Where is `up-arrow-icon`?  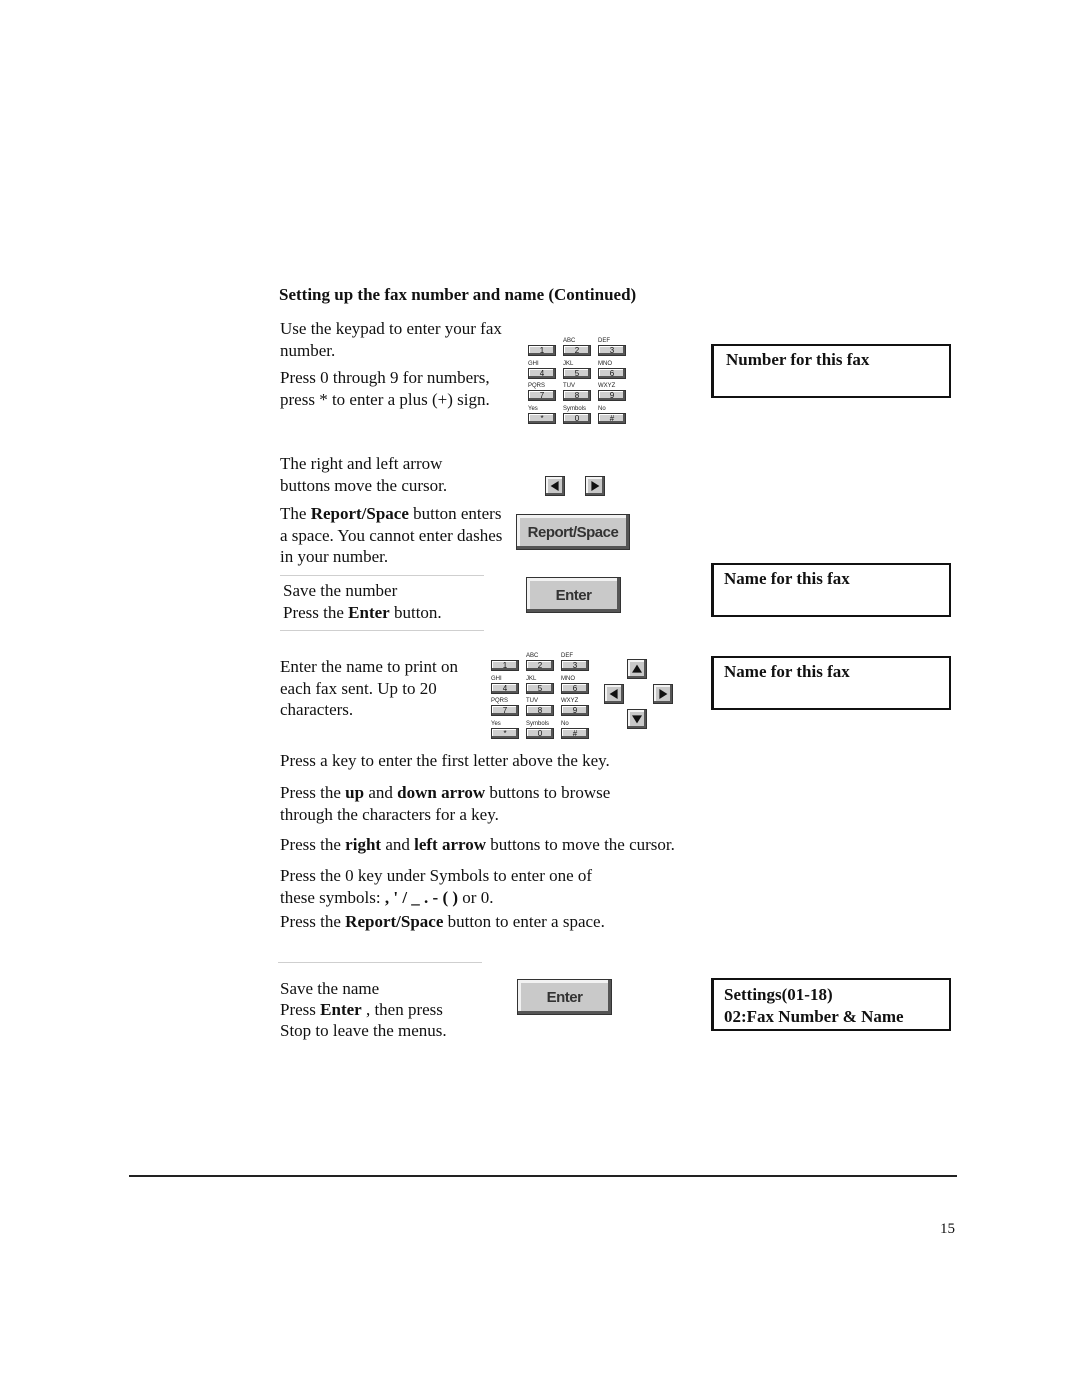 up-arrow-icon is located at coordinates (637, 668).